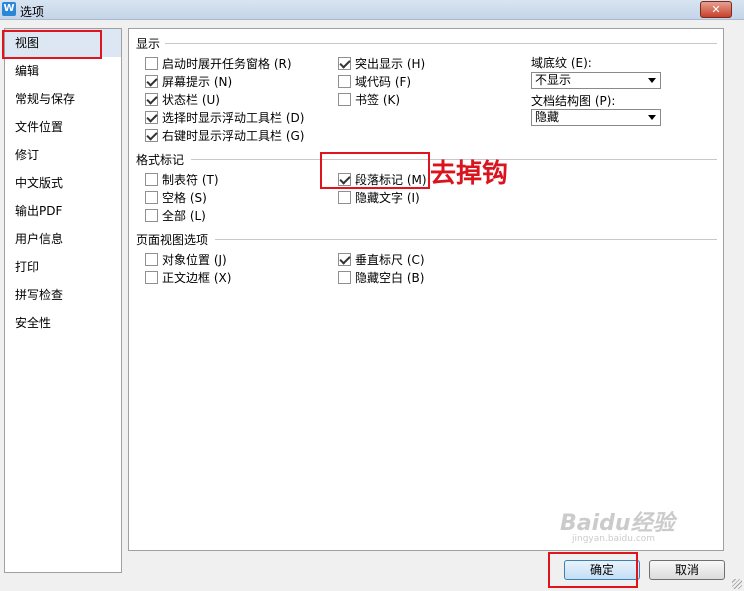 This screenshot has height=591, width=744. I want to click on option-status-bar: 状态栏 (U), so click(182, 99).